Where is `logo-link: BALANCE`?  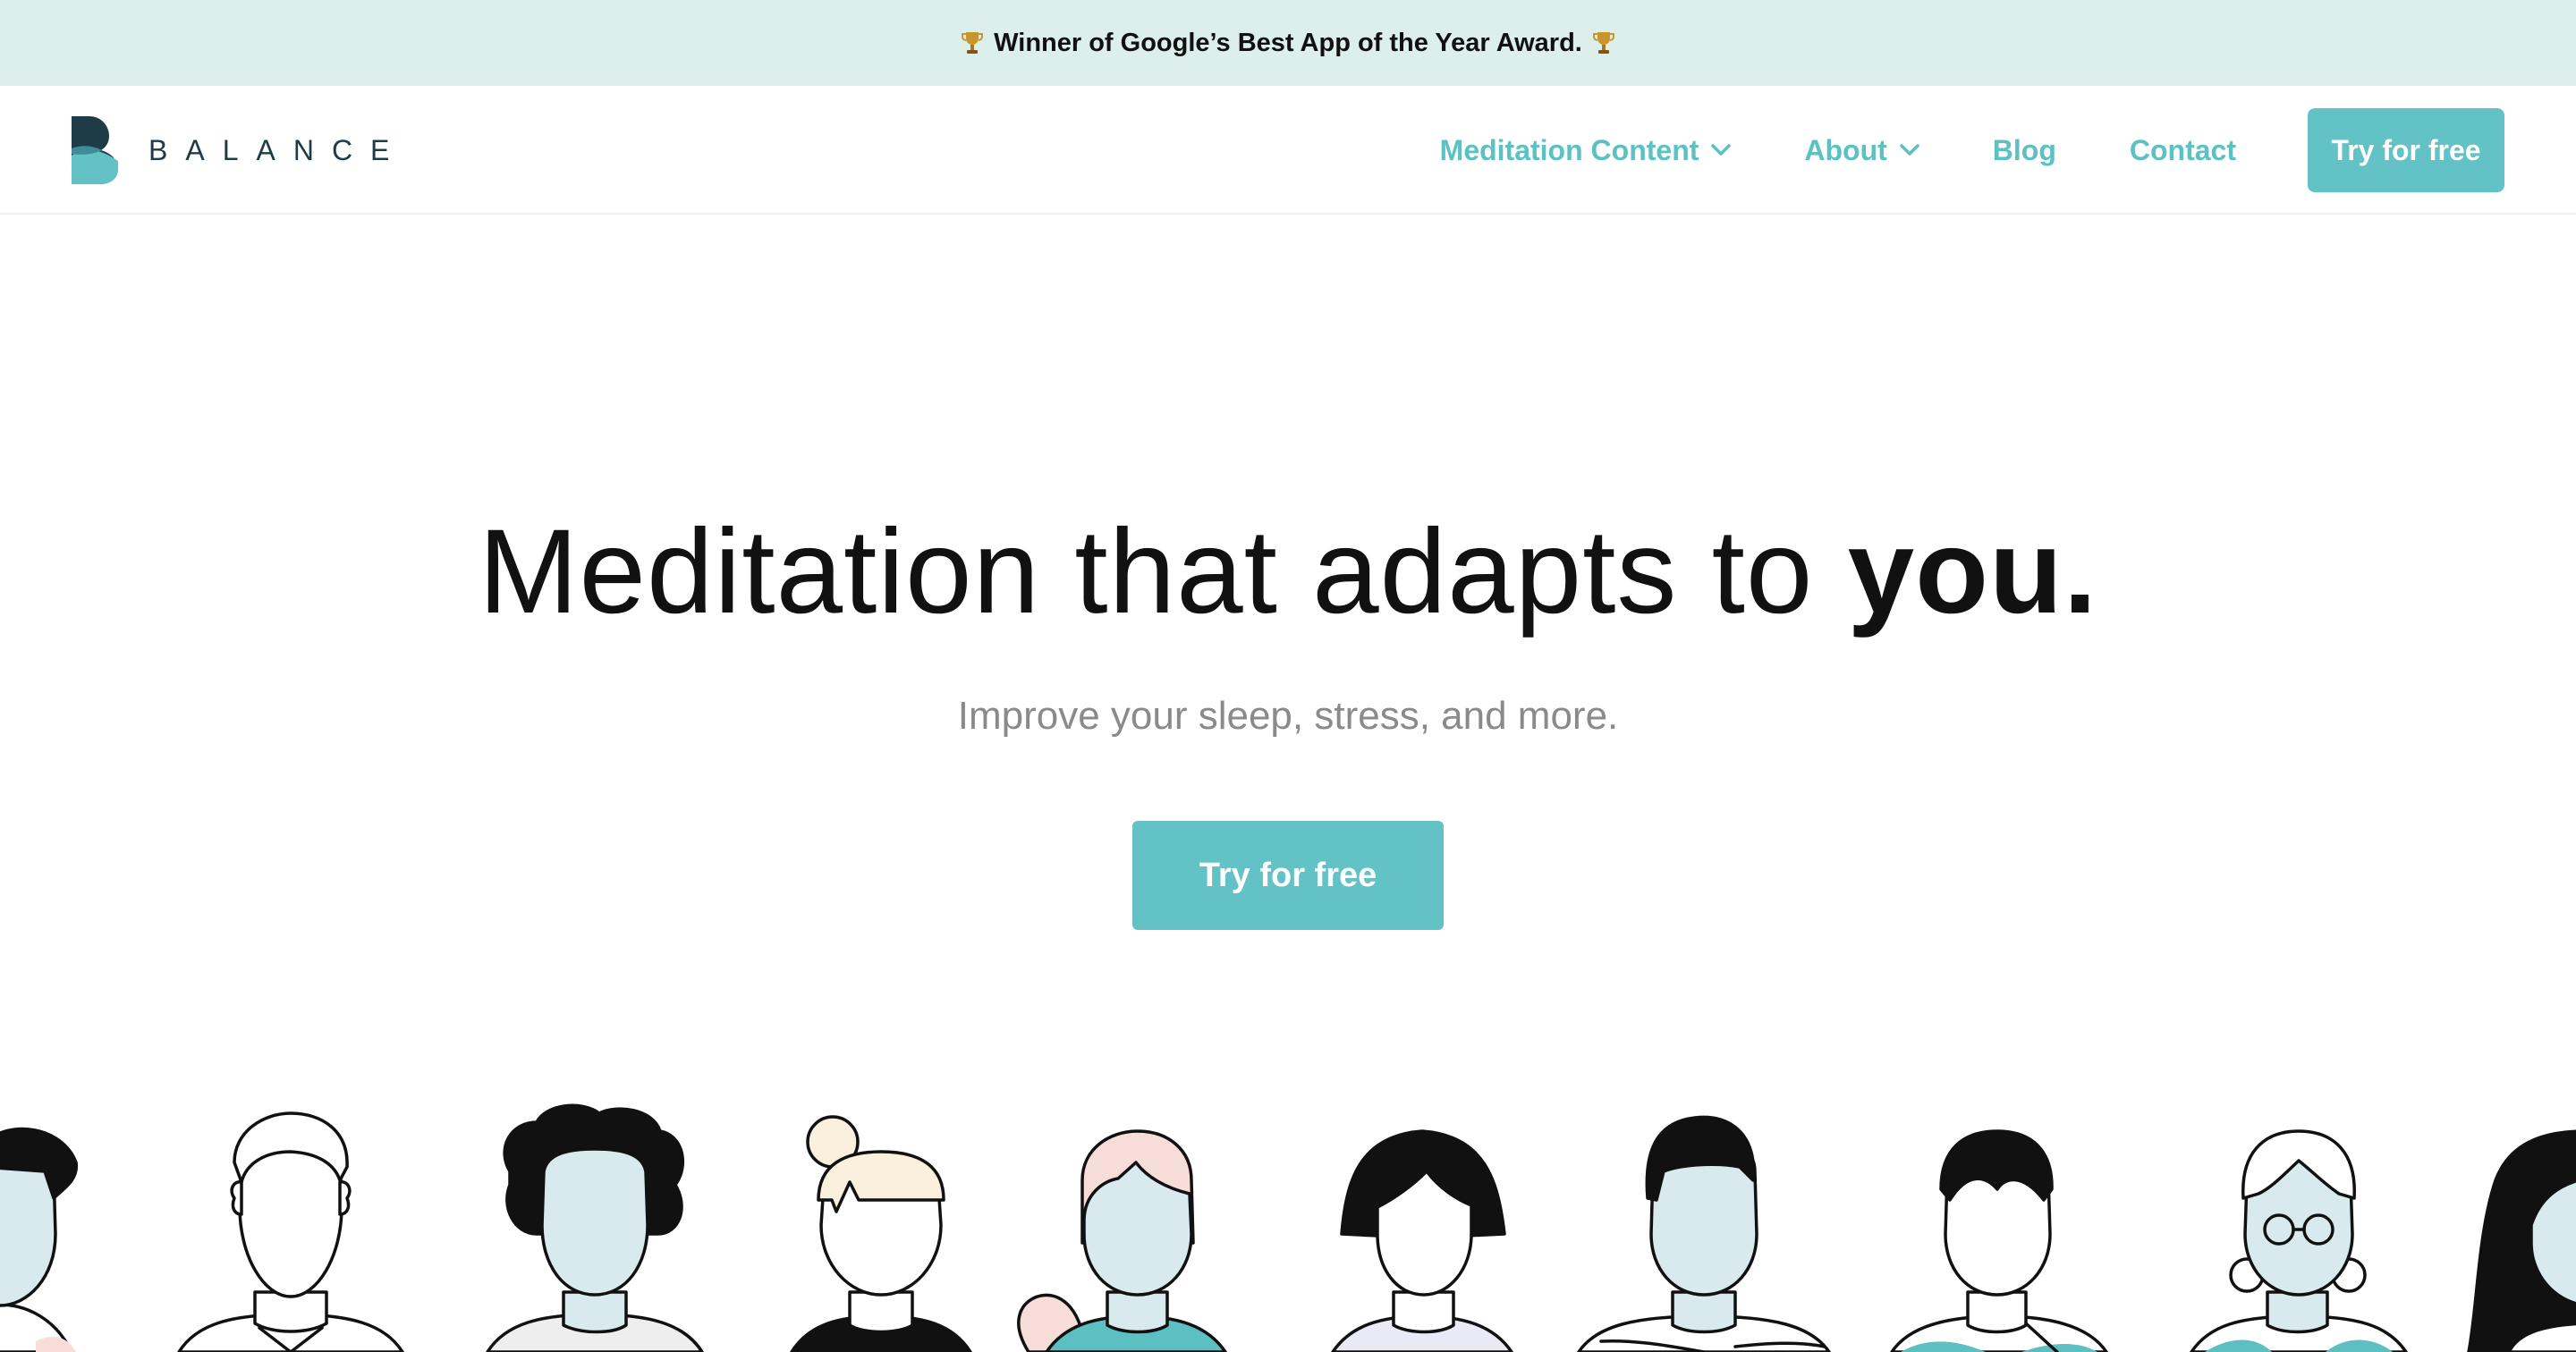 logo-link: BALANCE is located at coordinates (239, 150).